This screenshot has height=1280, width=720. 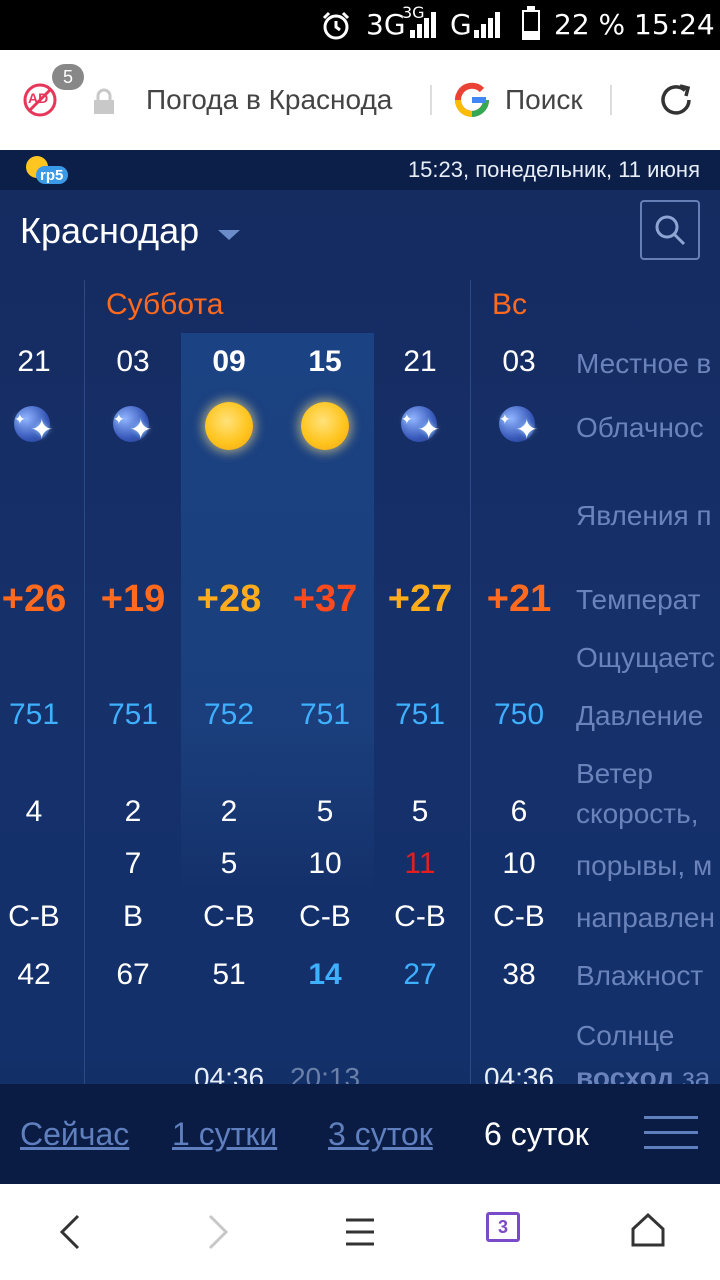 I want to click on ad-count-badge: 5, so click(x=68, y=77).